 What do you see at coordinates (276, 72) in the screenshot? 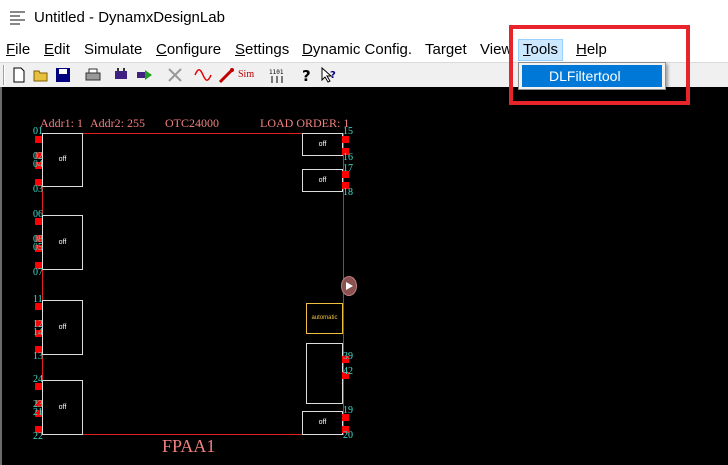
I see `svg-text: 1101` at bounding box center [276, 72].